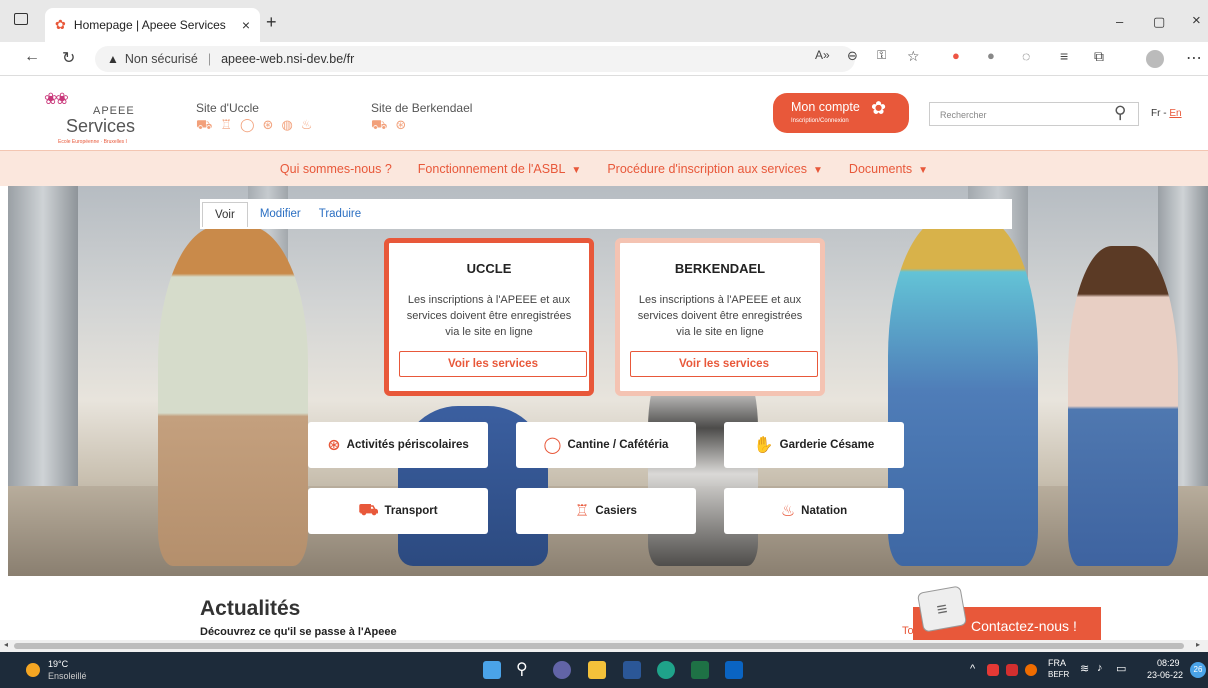  I want to click on new-tab-icon: +, so click(271, 22).